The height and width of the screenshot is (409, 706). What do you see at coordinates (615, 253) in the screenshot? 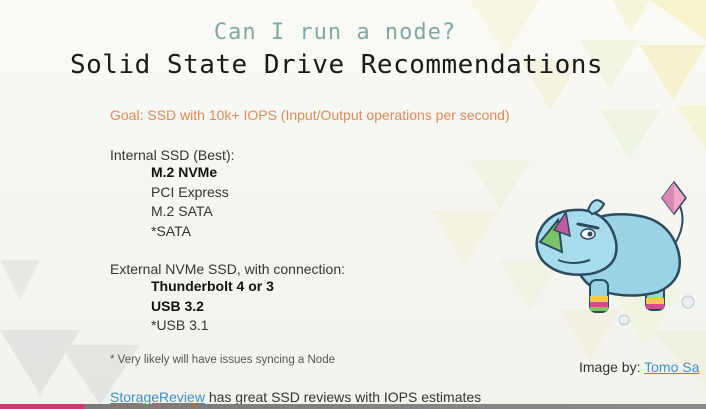
I see `rhino-mascot-illustration` at bounding box center [615, 253].